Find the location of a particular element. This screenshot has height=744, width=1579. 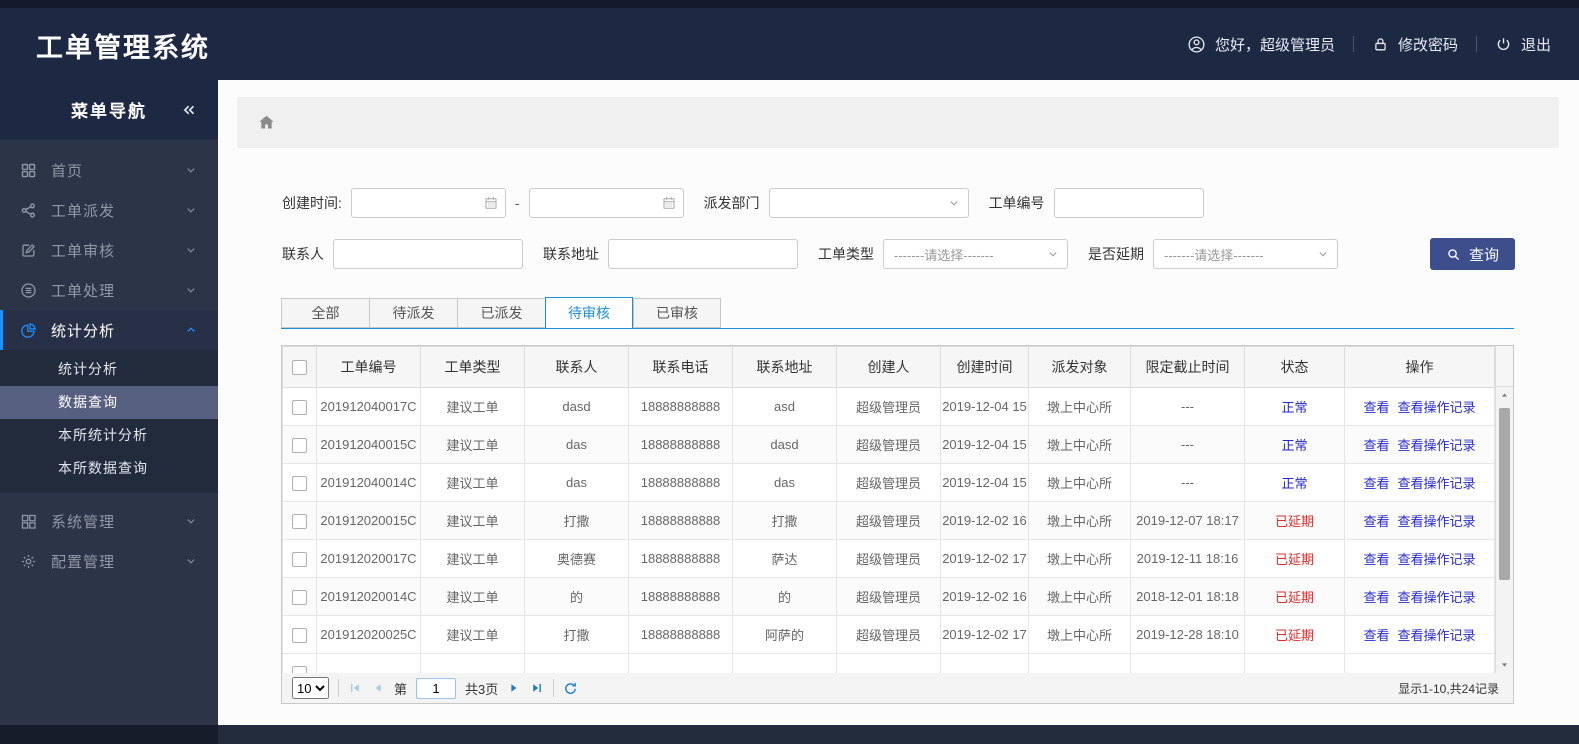

column-header: 状态 is located at coordinates (1294, 367).